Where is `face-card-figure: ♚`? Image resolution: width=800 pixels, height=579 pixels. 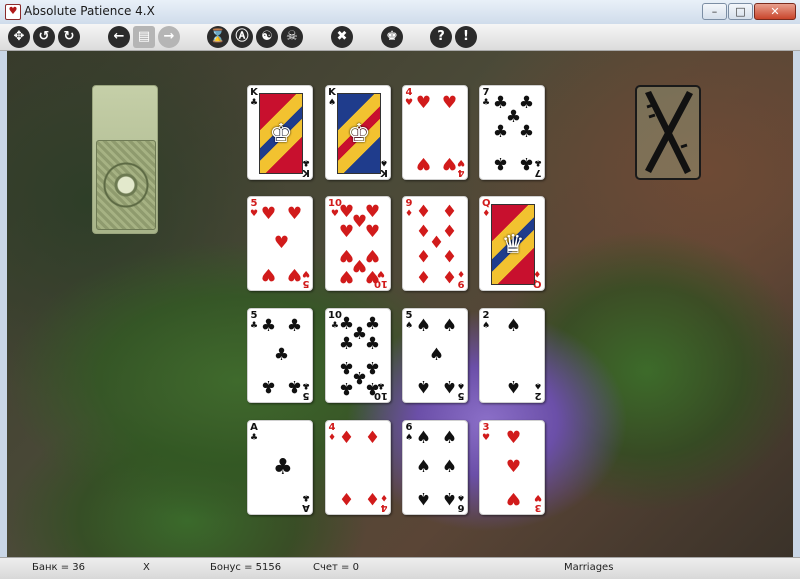
face-card-figure: ♚ is located at coordinates (359, 133).